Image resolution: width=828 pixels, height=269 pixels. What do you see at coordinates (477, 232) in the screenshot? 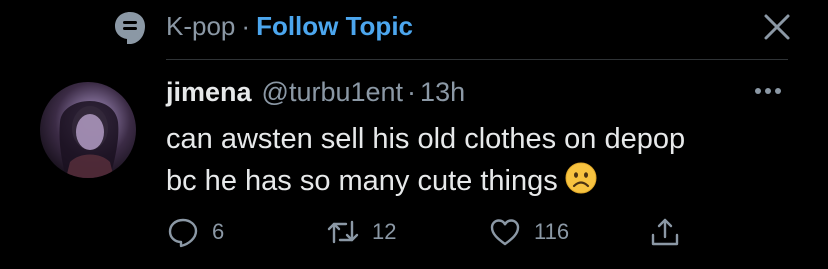
I see `tweet-actions: 6 12 116` at bounding box center [477, 232].